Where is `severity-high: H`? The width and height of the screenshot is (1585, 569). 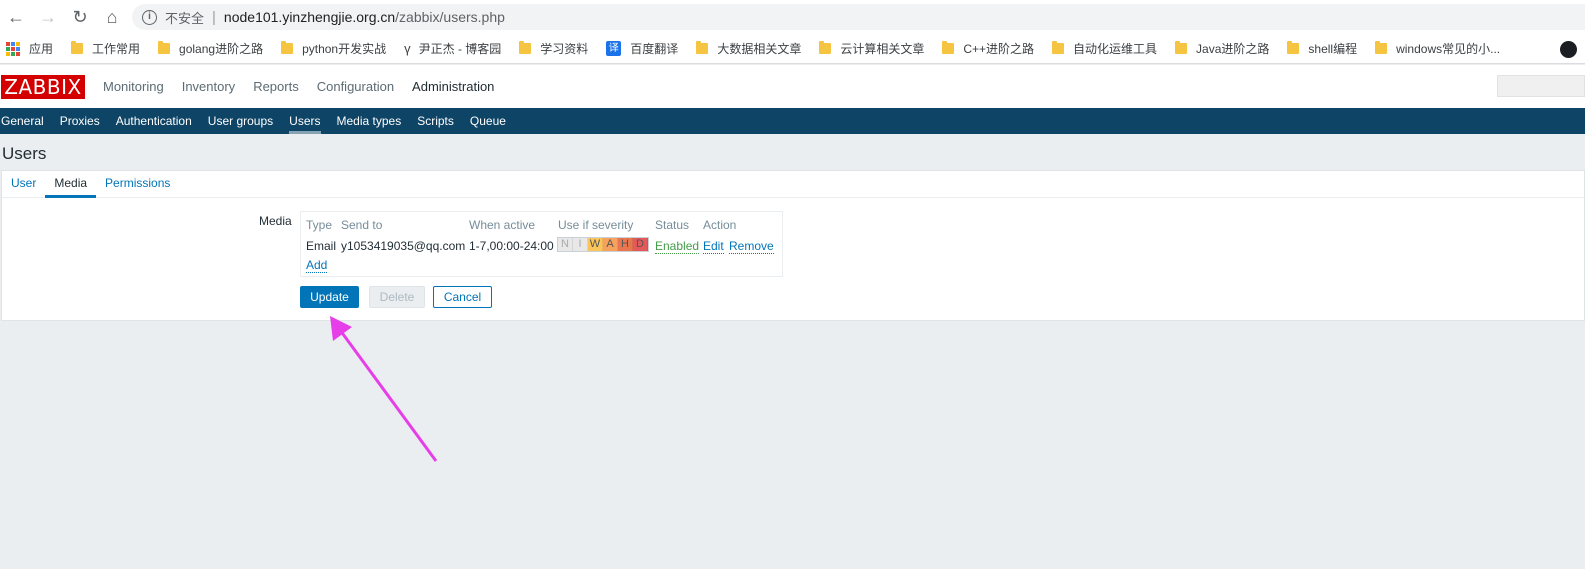
severity-high: H is located at coordinates (625, 244).